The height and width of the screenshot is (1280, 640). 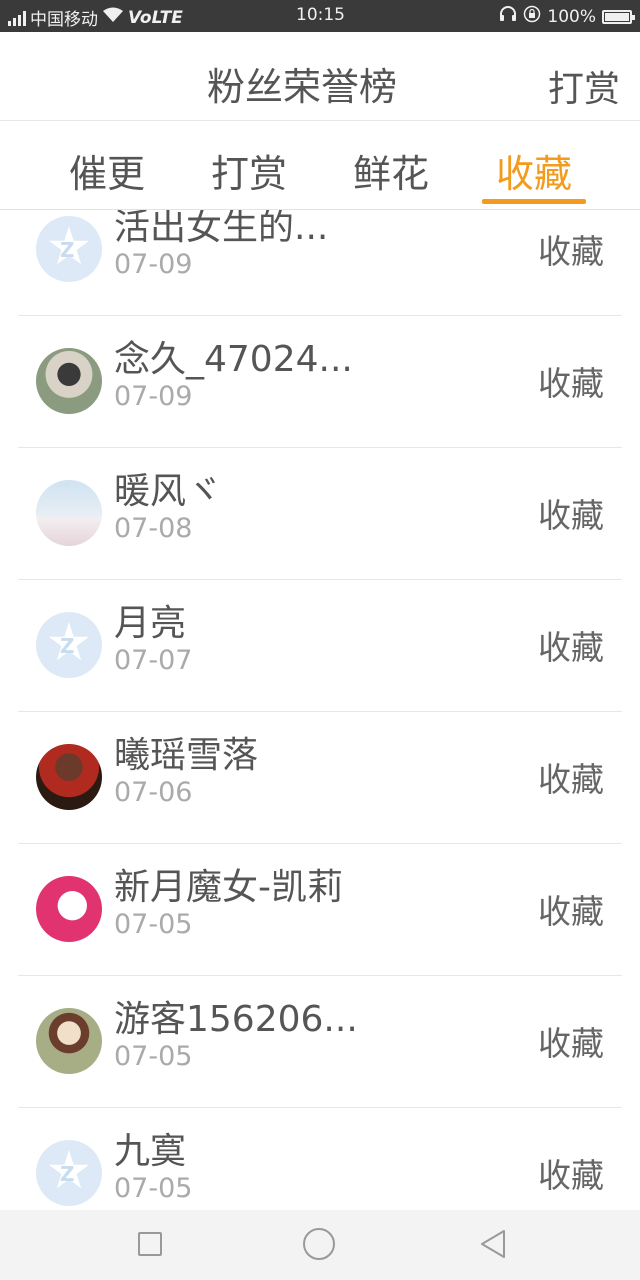 I want to click on list-item: 暖风ヾ 07-08 收藏, so click(x=320, y=513).